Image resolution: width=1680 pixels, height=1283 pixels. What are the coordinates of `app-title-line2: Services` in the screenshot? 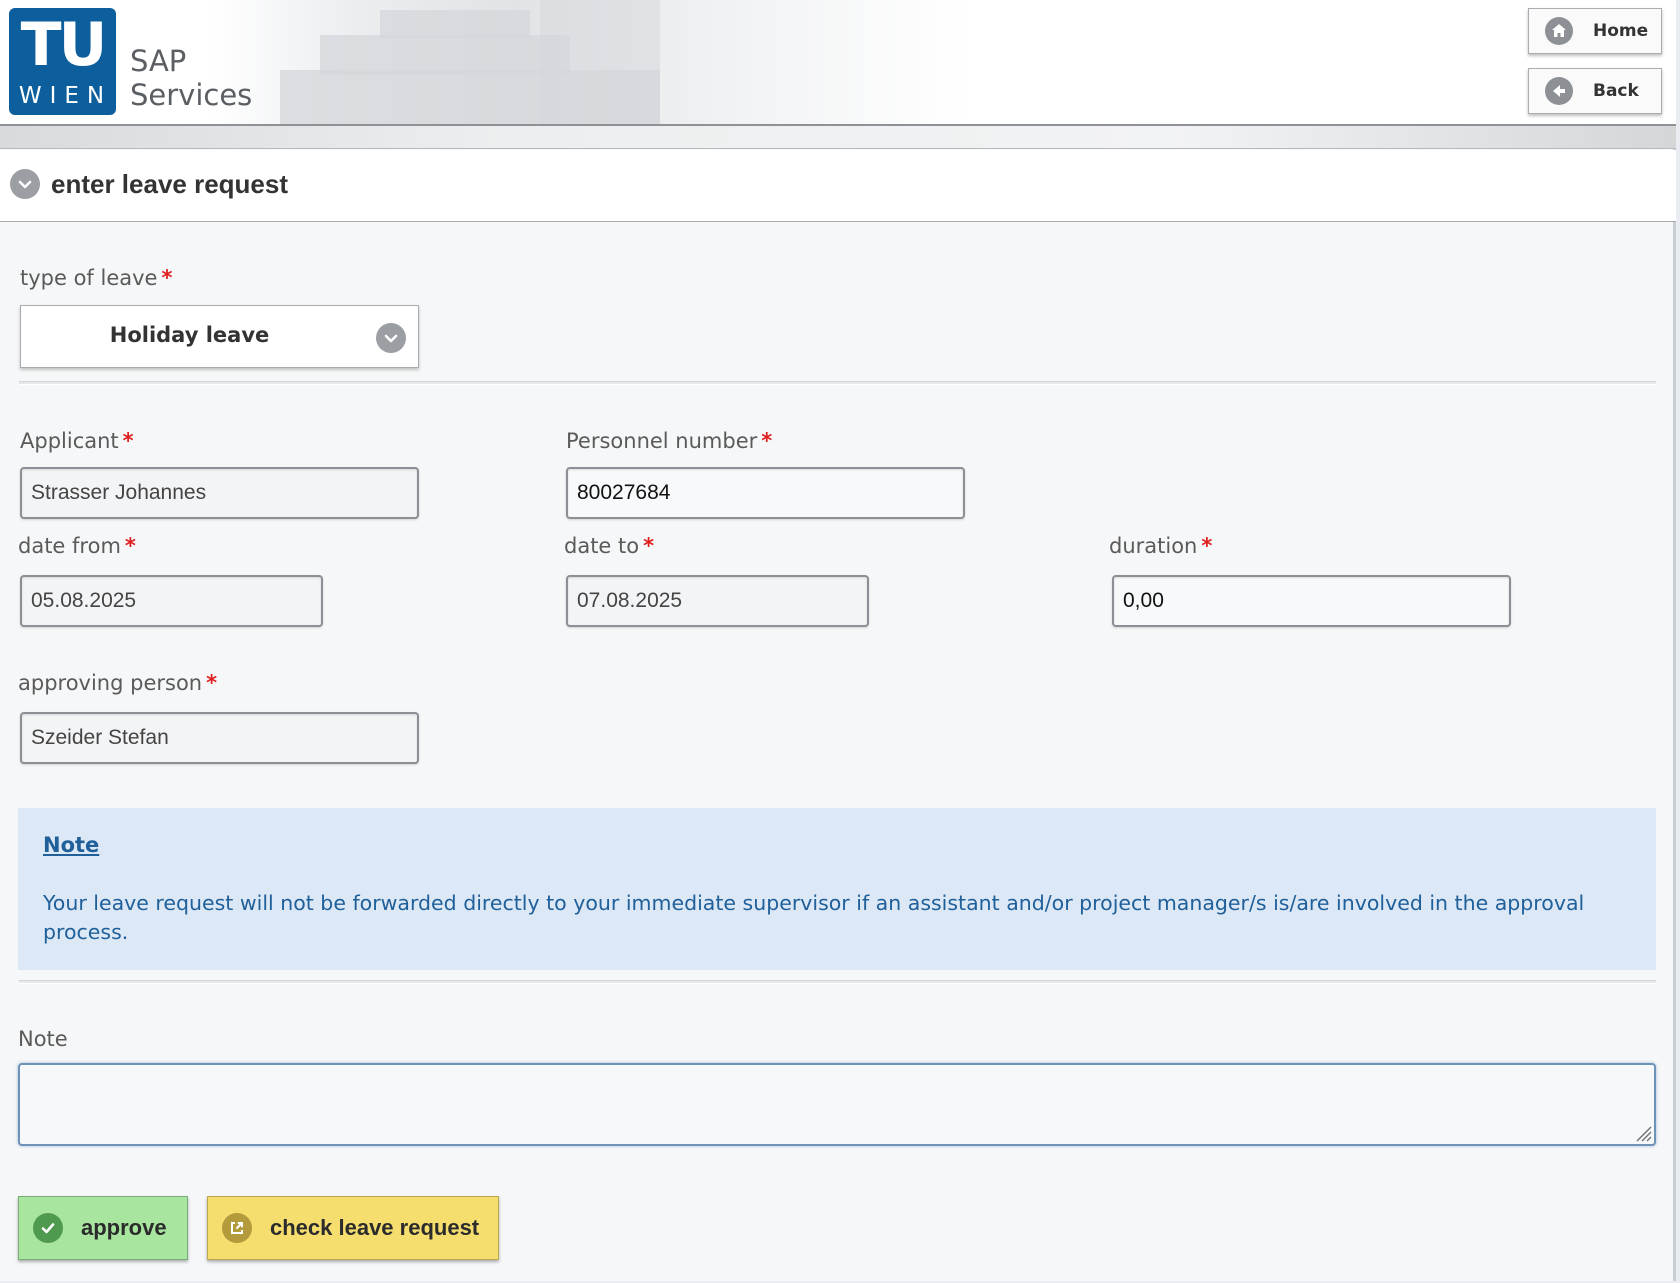 It's located at (191, 95).